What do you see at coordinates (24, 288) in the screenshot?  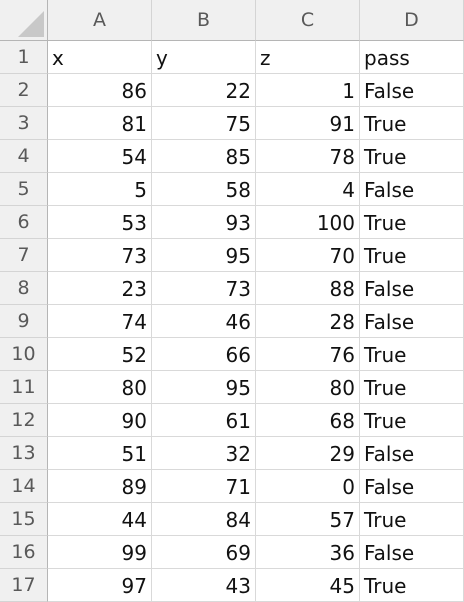 I see `row-header-8: 8` at bounding box center [24, 288].